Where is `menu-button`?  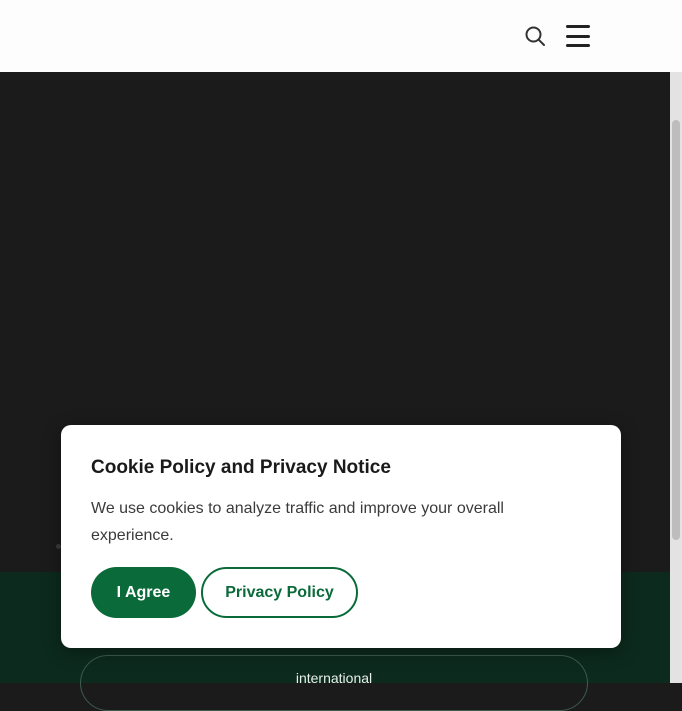
menu-button is located at coordinates (578, 36).